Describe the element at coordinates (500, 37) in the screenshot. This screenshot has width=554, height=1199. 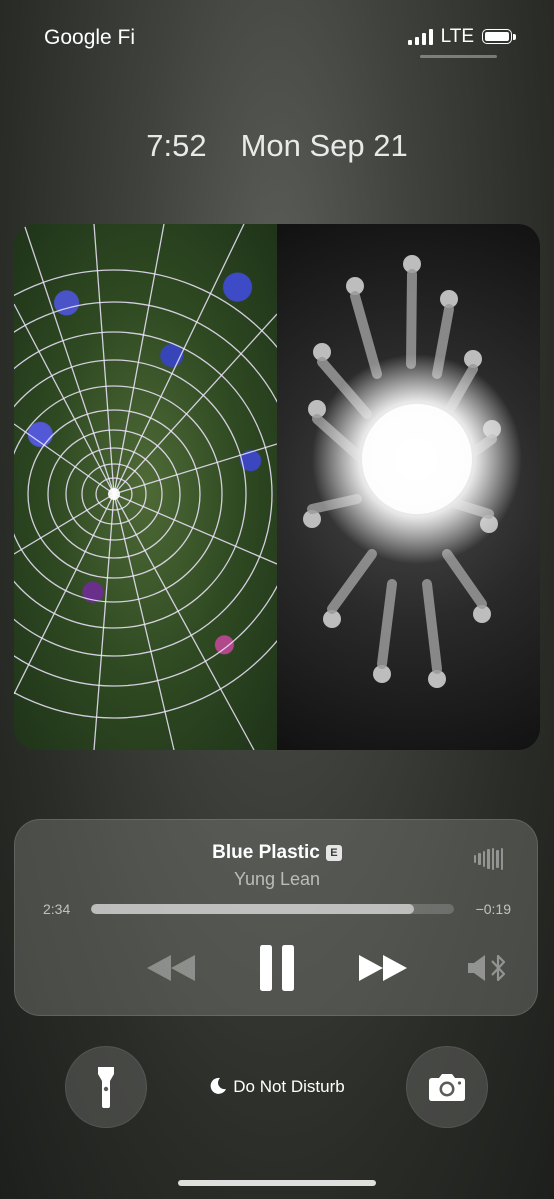
I see `battery-icon` at that location.